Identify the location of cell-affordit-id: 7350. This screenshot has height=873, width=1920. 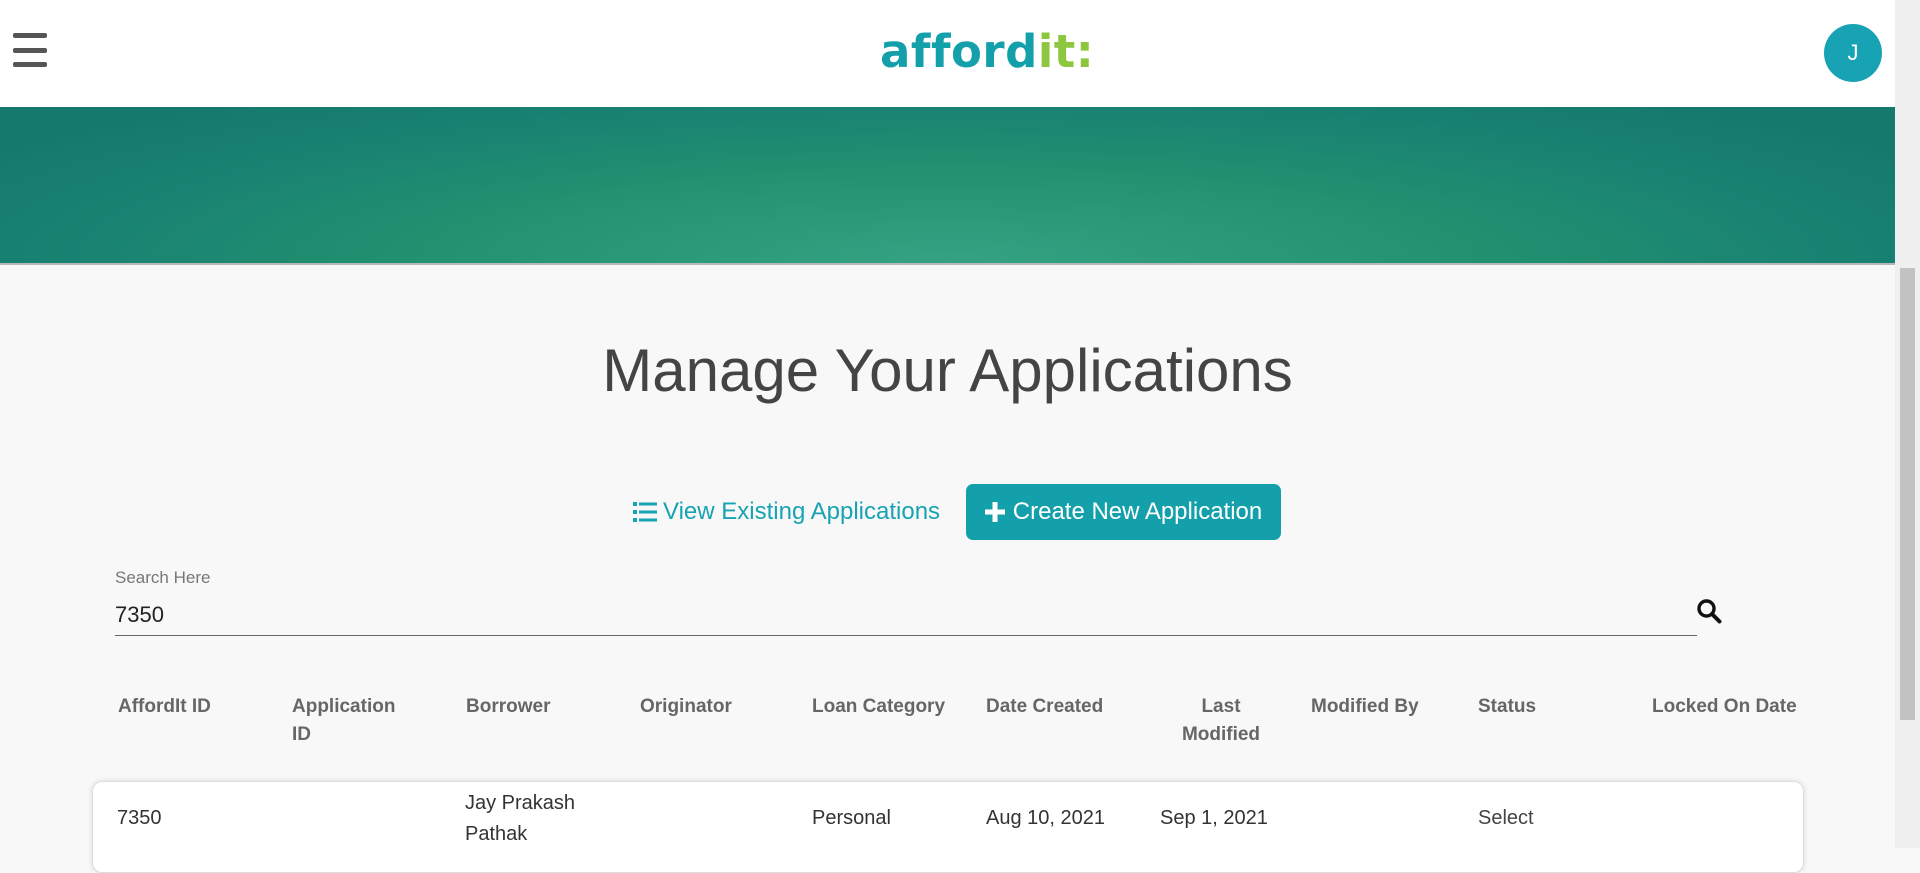
(139, 818).